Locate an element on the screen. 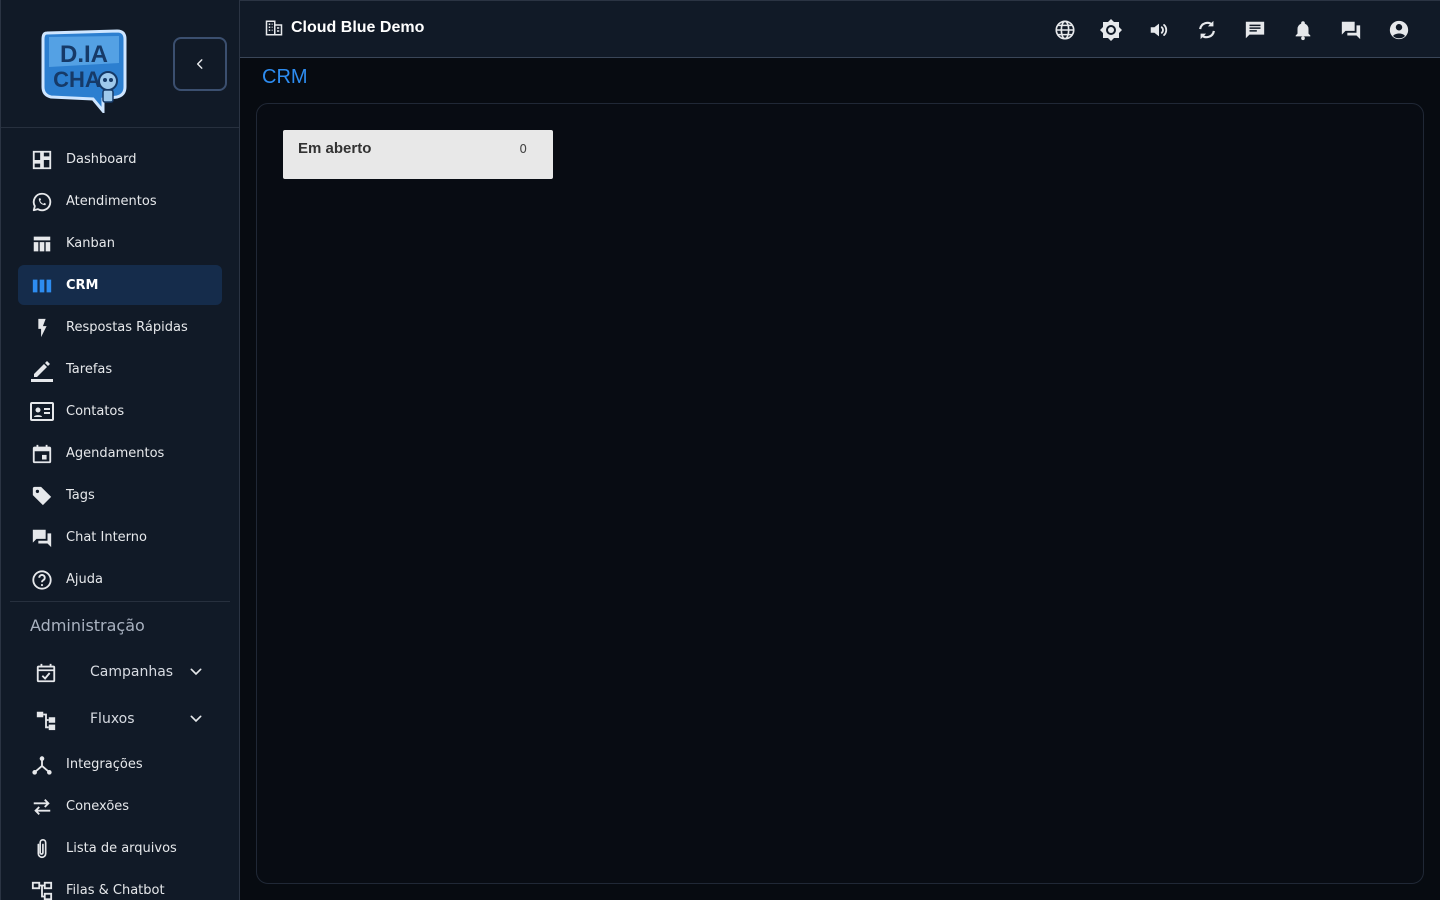 The image size is (1440, 900). flash-icon is located at coordinates (42, 328).